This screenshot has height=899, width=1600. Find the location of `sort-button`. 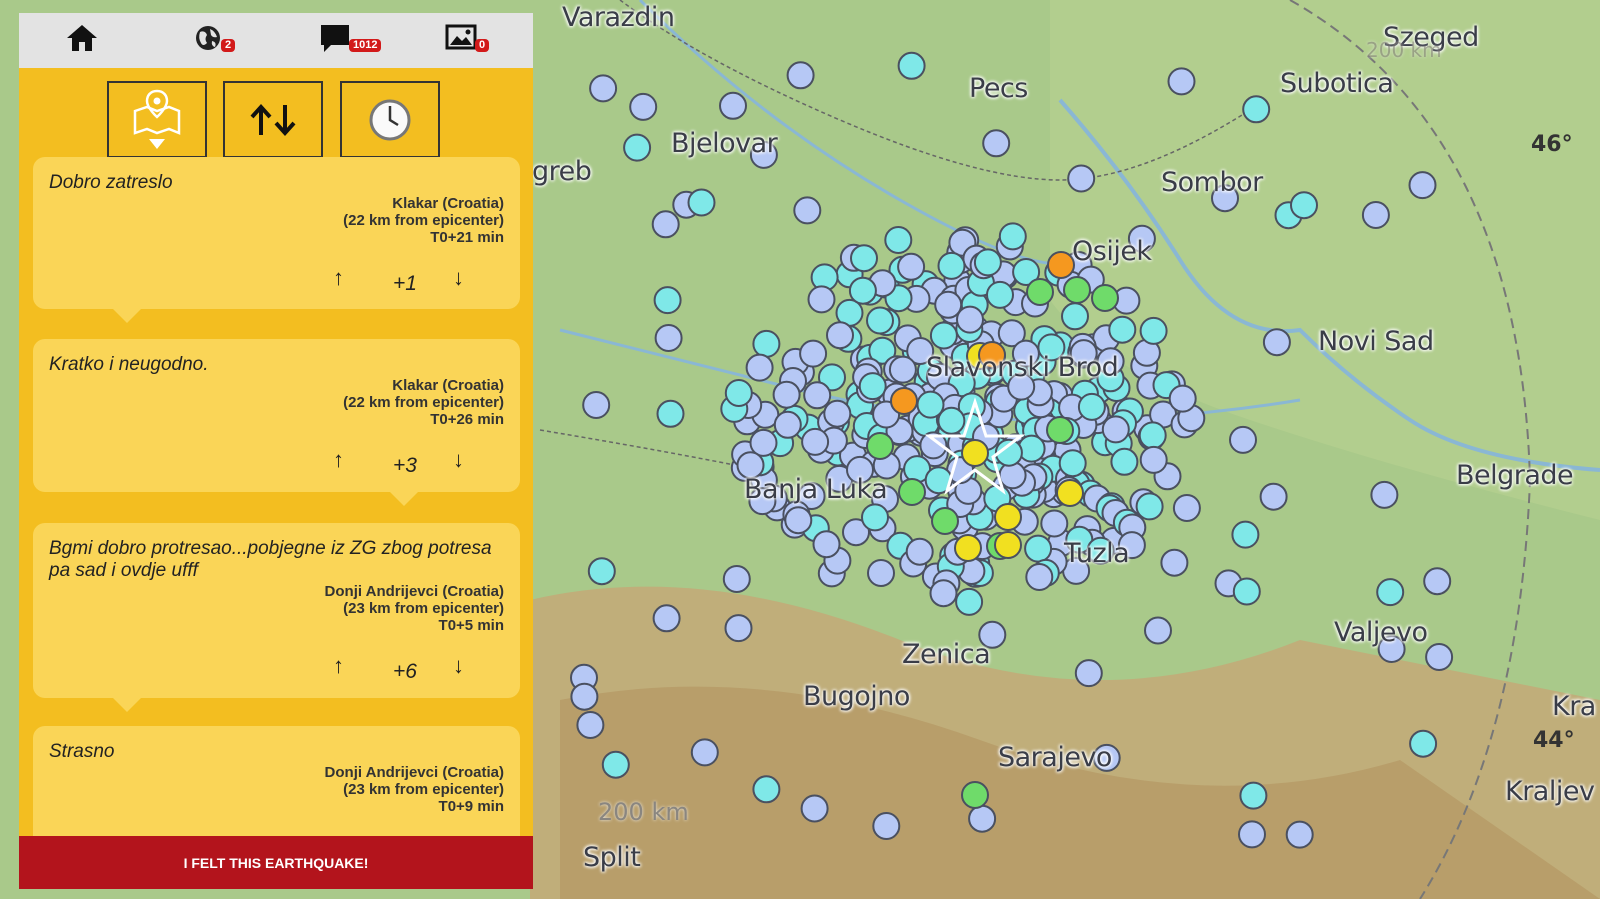

sort-button is located at coordinates (273, 119).